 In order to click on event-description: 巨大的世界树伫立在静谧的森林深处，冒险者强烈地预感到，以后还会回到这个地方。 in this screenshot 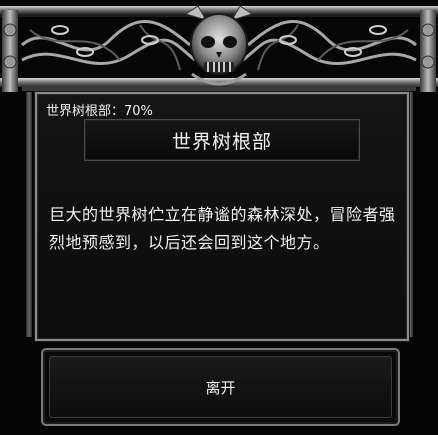, I will do `click(222, 228)`.